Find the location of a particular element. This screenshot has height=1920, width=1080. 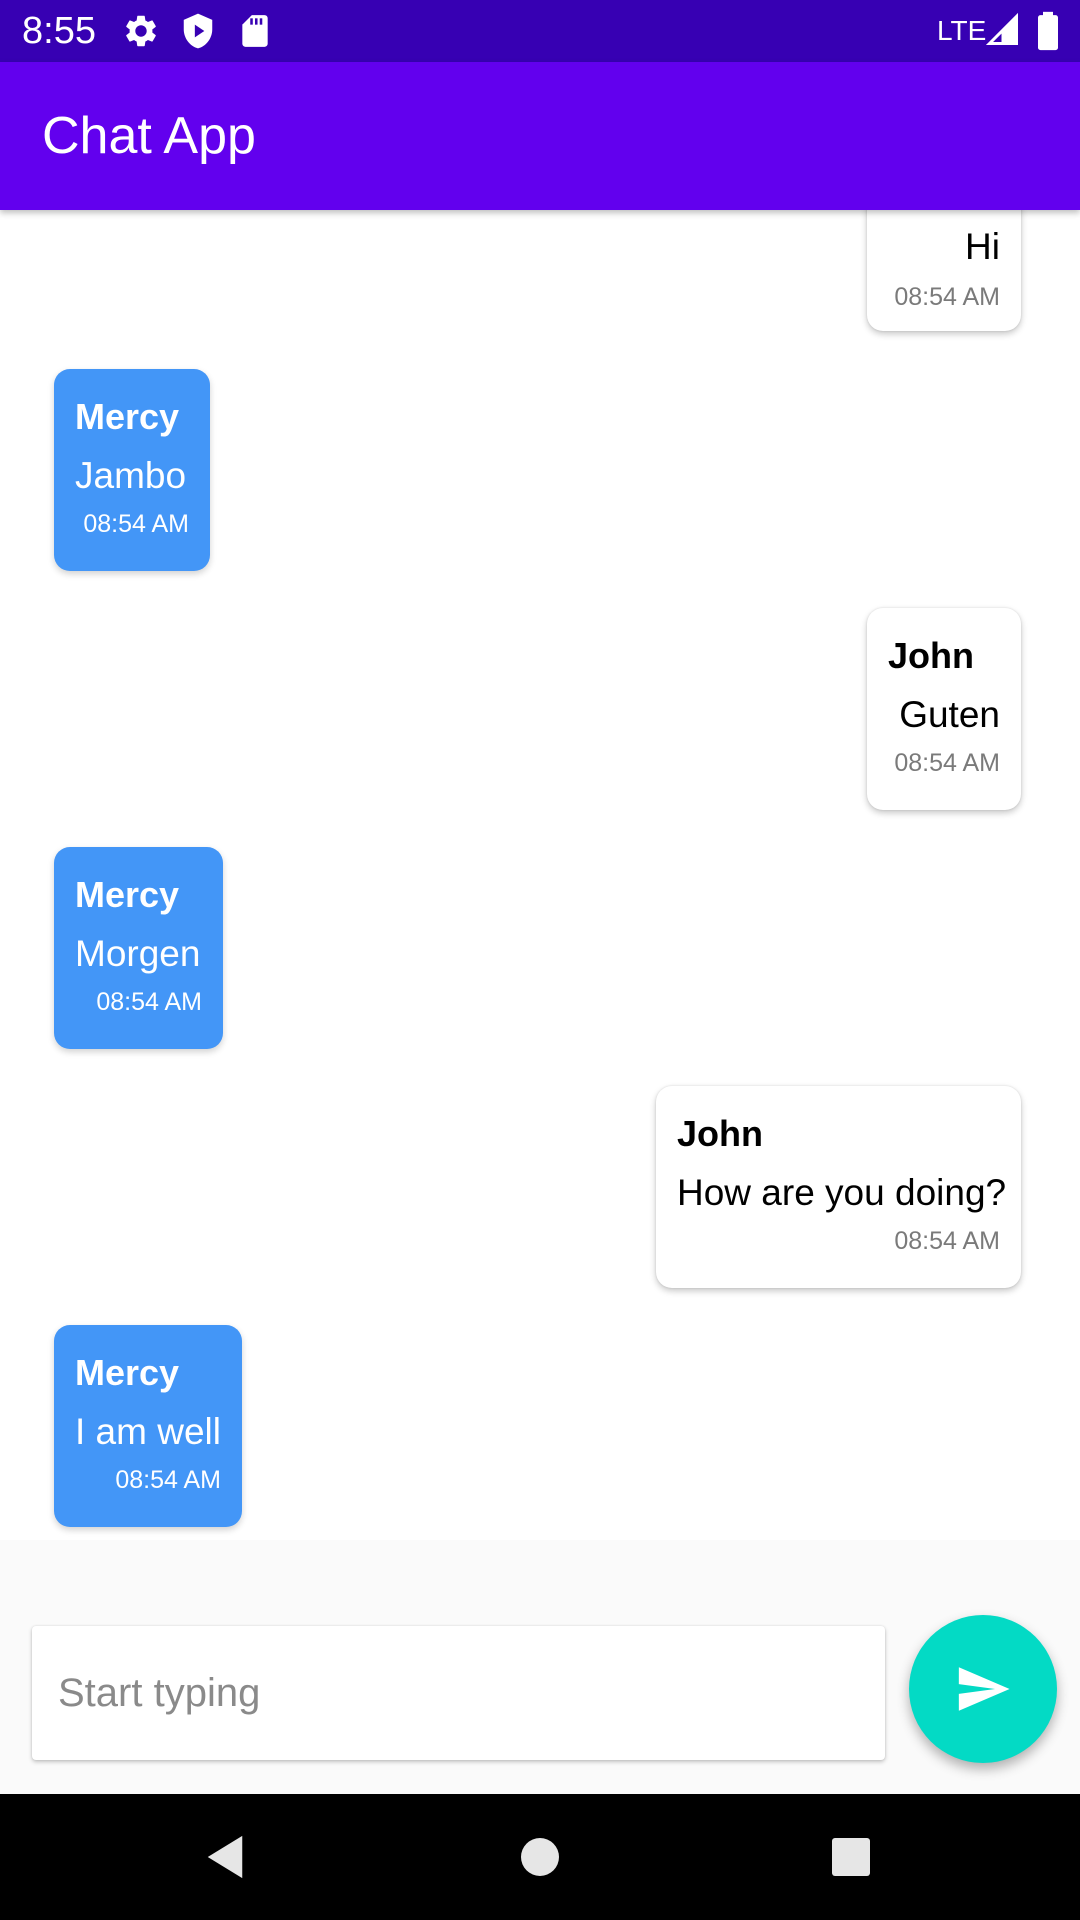

send-button is located at coordinates (983, 1689).